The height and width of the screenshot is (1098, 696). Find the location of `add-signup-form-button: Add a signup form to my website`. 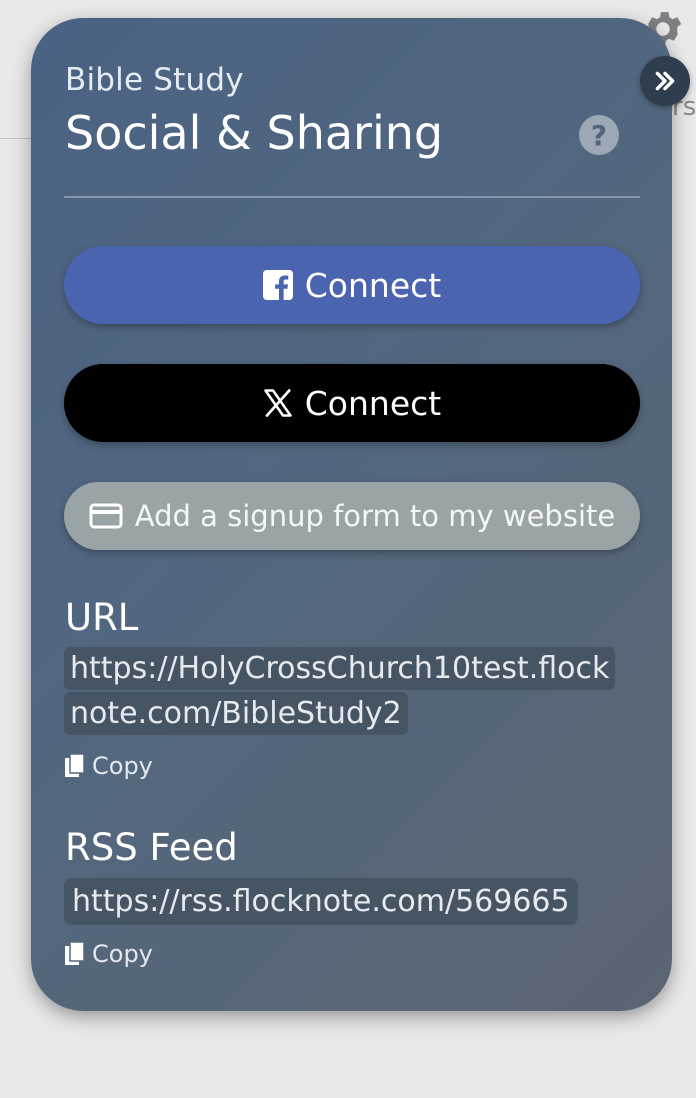

add-signup-form-button: Add a signup form to my website is located at coordinates (352, 516).